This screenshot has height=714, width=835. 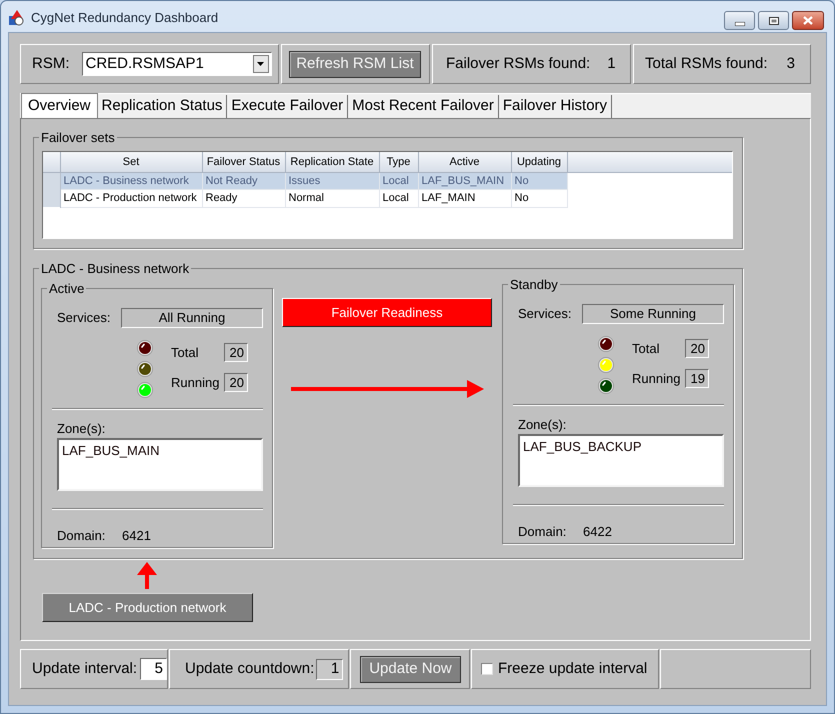 I want to click on rsm-dropdown: CRED.RSMSAP1, so click(x=177, y=64).